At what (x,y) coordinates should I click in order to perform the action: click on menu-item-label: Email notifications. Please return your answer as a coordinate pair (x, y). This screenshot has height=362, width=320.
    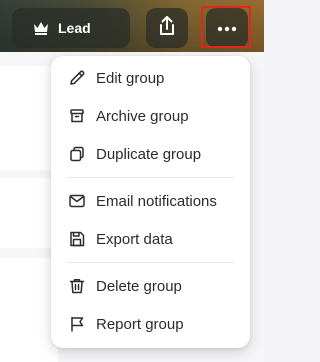
    Looking at the image, I should click on (156, 201).